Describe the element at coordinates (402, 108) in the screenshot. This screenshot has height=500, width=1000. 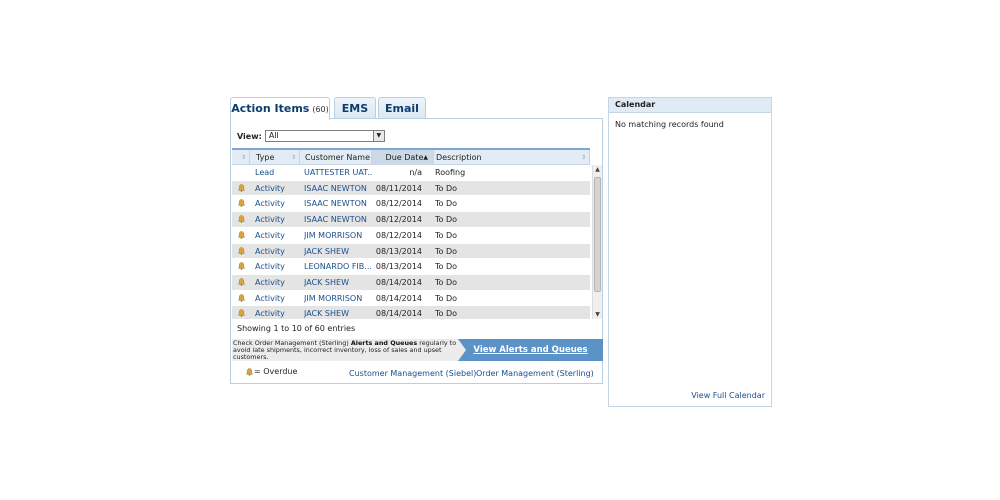
I see `tab-email: Email` at that location.